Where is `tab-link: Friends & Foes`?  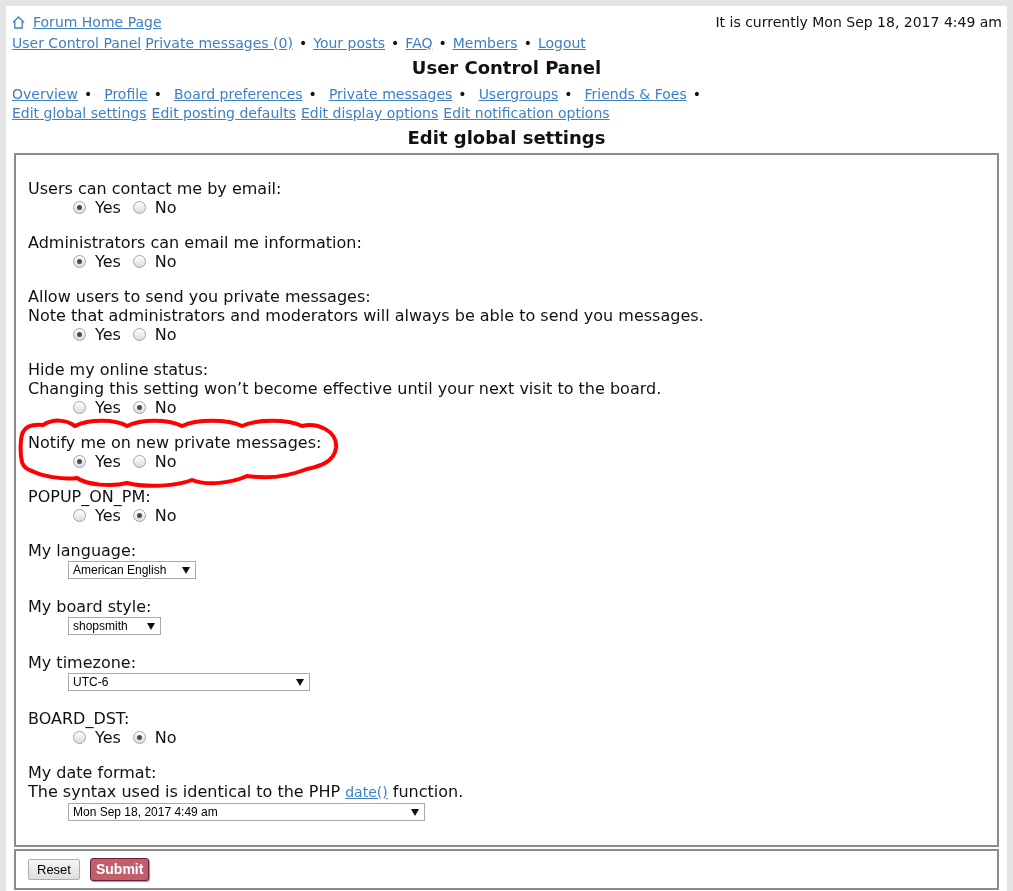
tab-link: Friends & Foes is located at coordinates (635, 94).